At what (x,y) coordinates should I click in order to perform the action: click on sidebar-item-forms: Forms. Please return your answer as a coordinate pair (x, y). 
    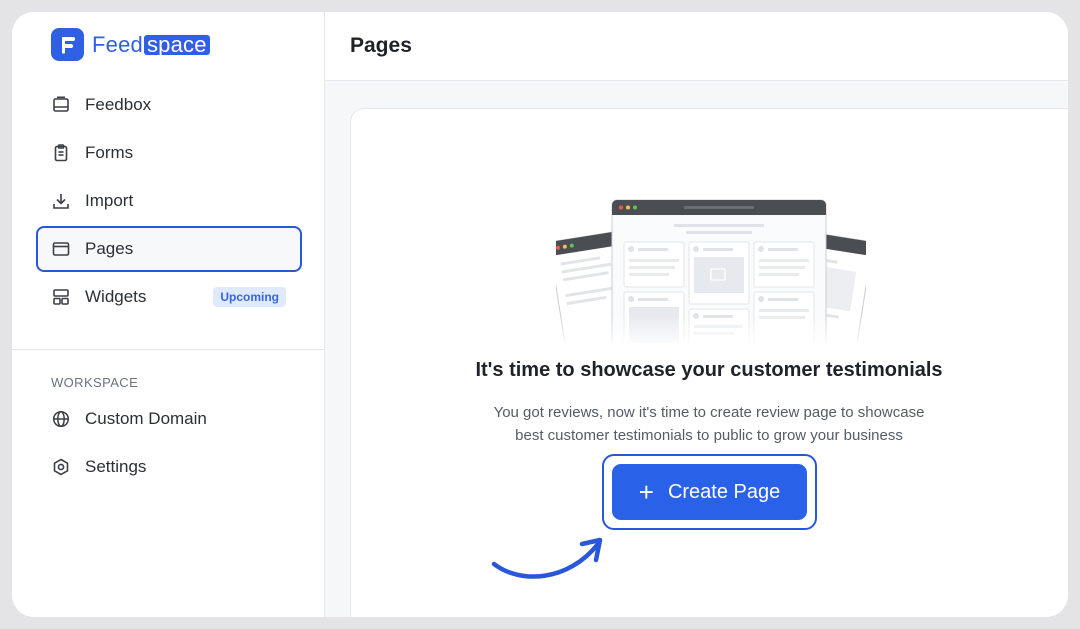
    Looking at the image, I should click on (169, 153).